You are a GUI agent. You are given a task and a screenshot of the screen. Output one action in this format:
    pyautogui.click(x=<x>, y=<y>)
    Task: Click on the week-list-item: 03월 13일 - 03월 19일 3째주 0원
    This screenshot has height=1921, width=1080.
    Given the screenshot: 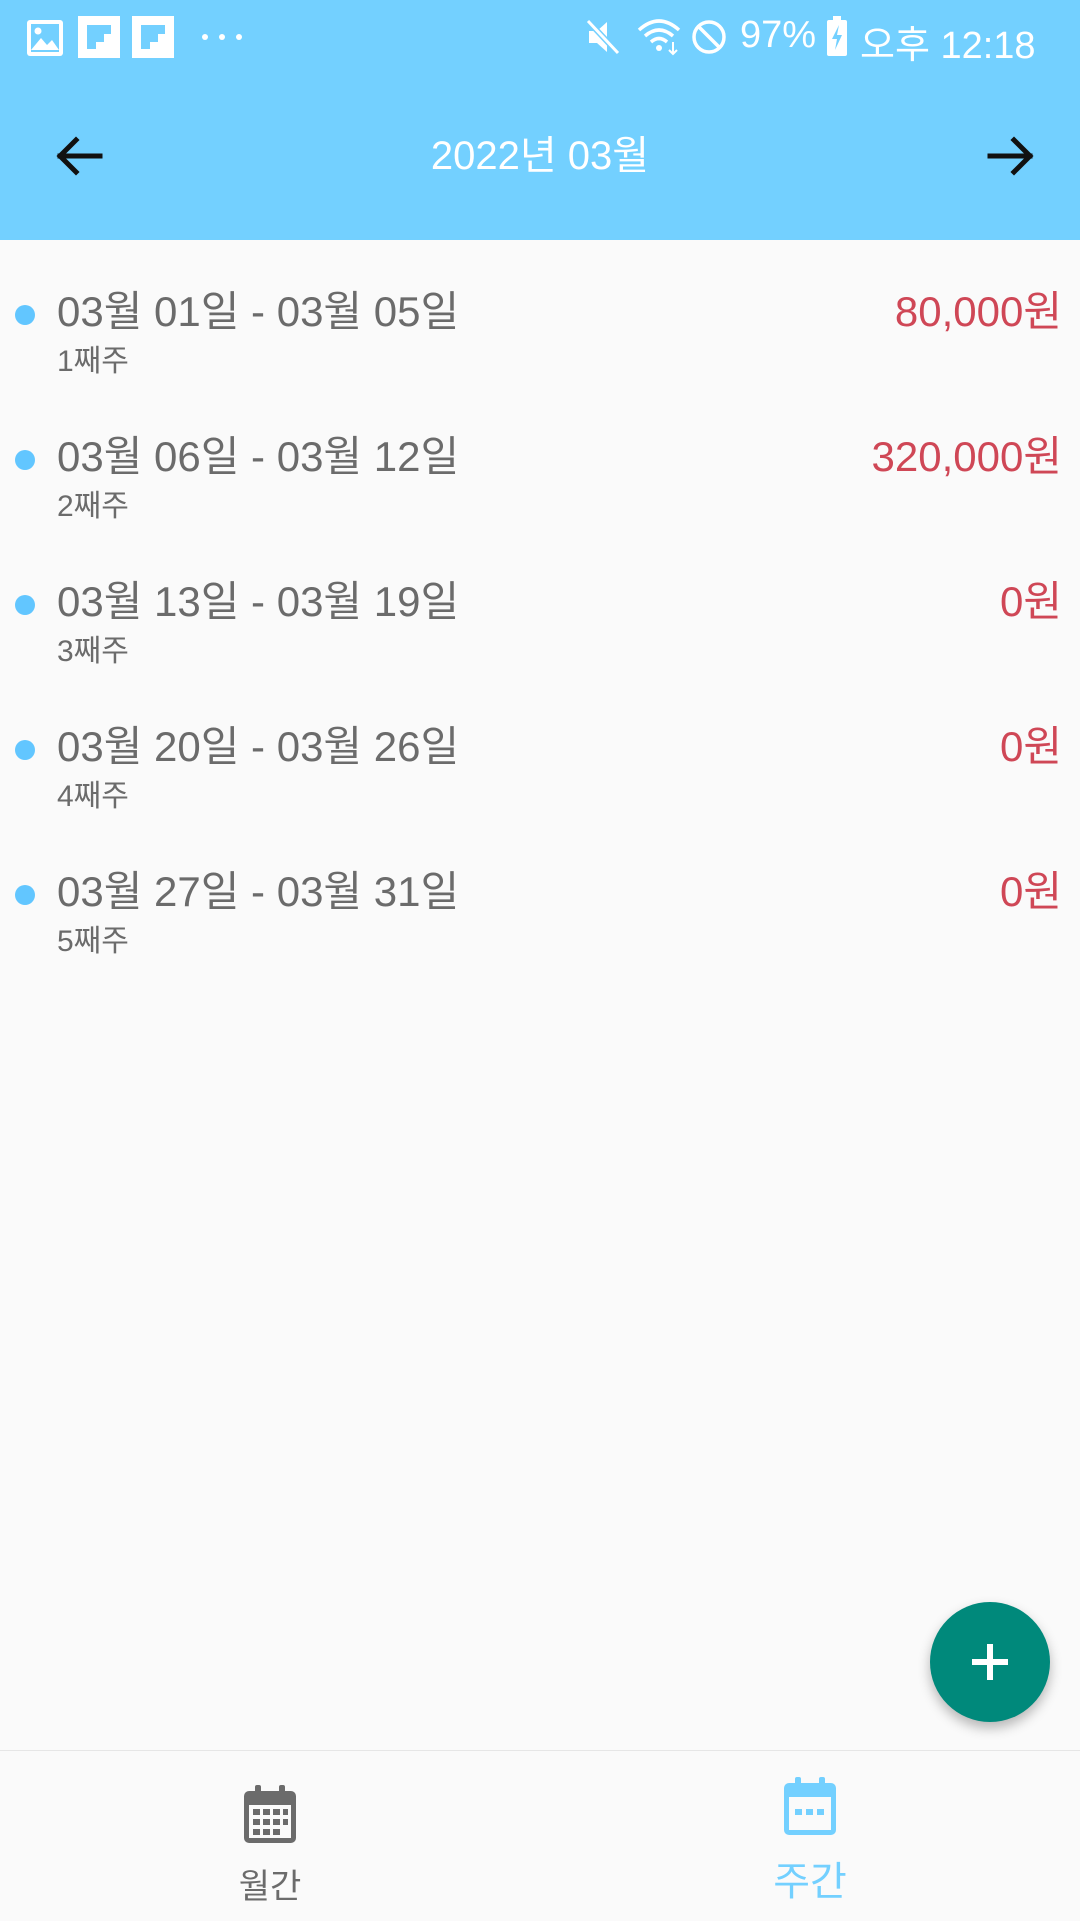 What is the action you would take?
    pyautogui.click(x=540, y=602)
    